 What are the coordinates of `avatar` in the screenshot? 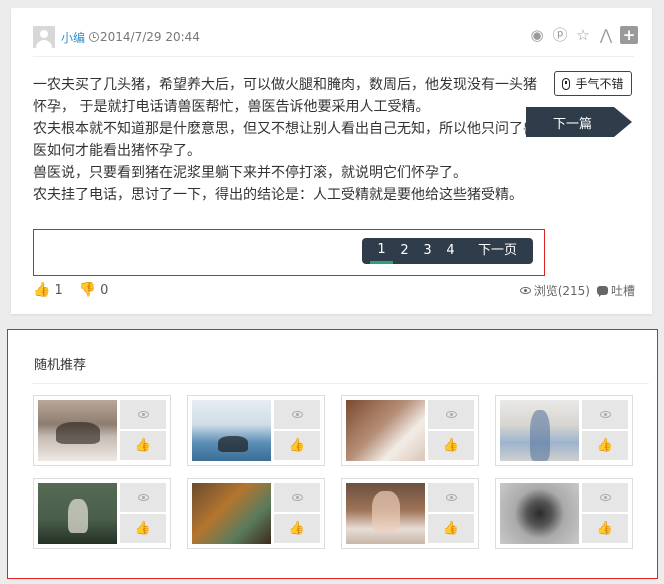 It's located at (44, 37).